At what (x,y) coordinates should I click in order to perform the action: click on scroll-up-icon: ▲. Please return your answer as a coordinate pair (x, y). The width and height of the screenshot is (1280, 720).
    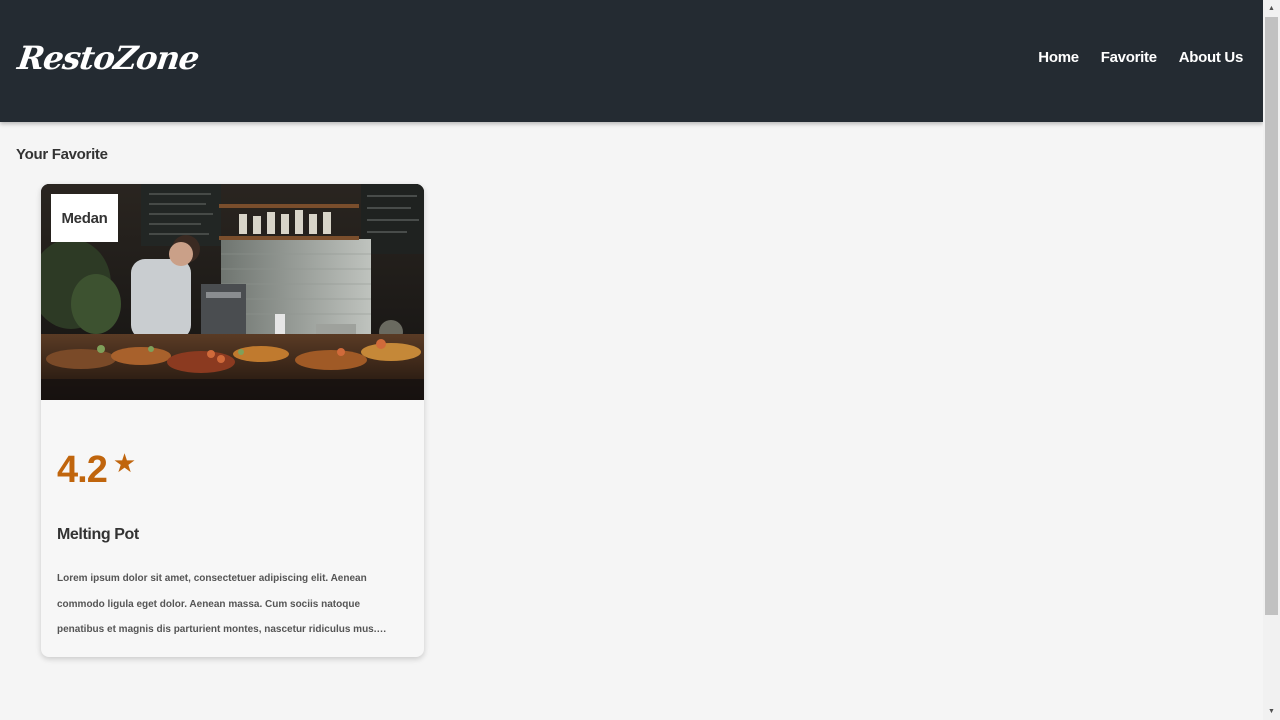
    Looking at the image, I should click on (1271, 8).